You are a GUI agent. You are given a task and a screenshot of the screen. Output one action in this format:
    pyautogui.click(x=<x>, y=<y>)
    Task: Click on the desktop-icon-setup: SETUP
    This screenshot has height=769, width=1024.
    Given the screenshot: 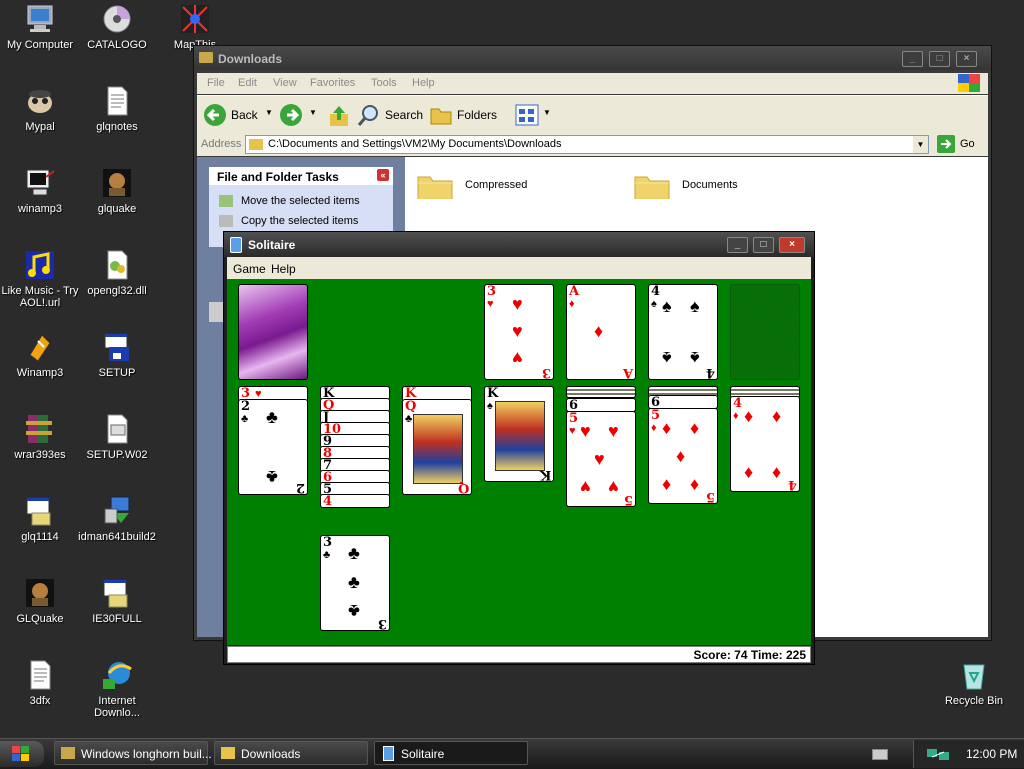 What is the action you would take?
    pyautogui.click(x=117, y=355)
    